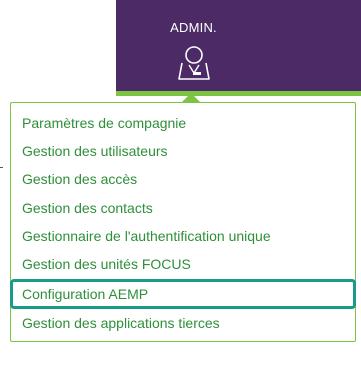  I want to click on admin-tab-label: ADMIN., so click(193, 27).